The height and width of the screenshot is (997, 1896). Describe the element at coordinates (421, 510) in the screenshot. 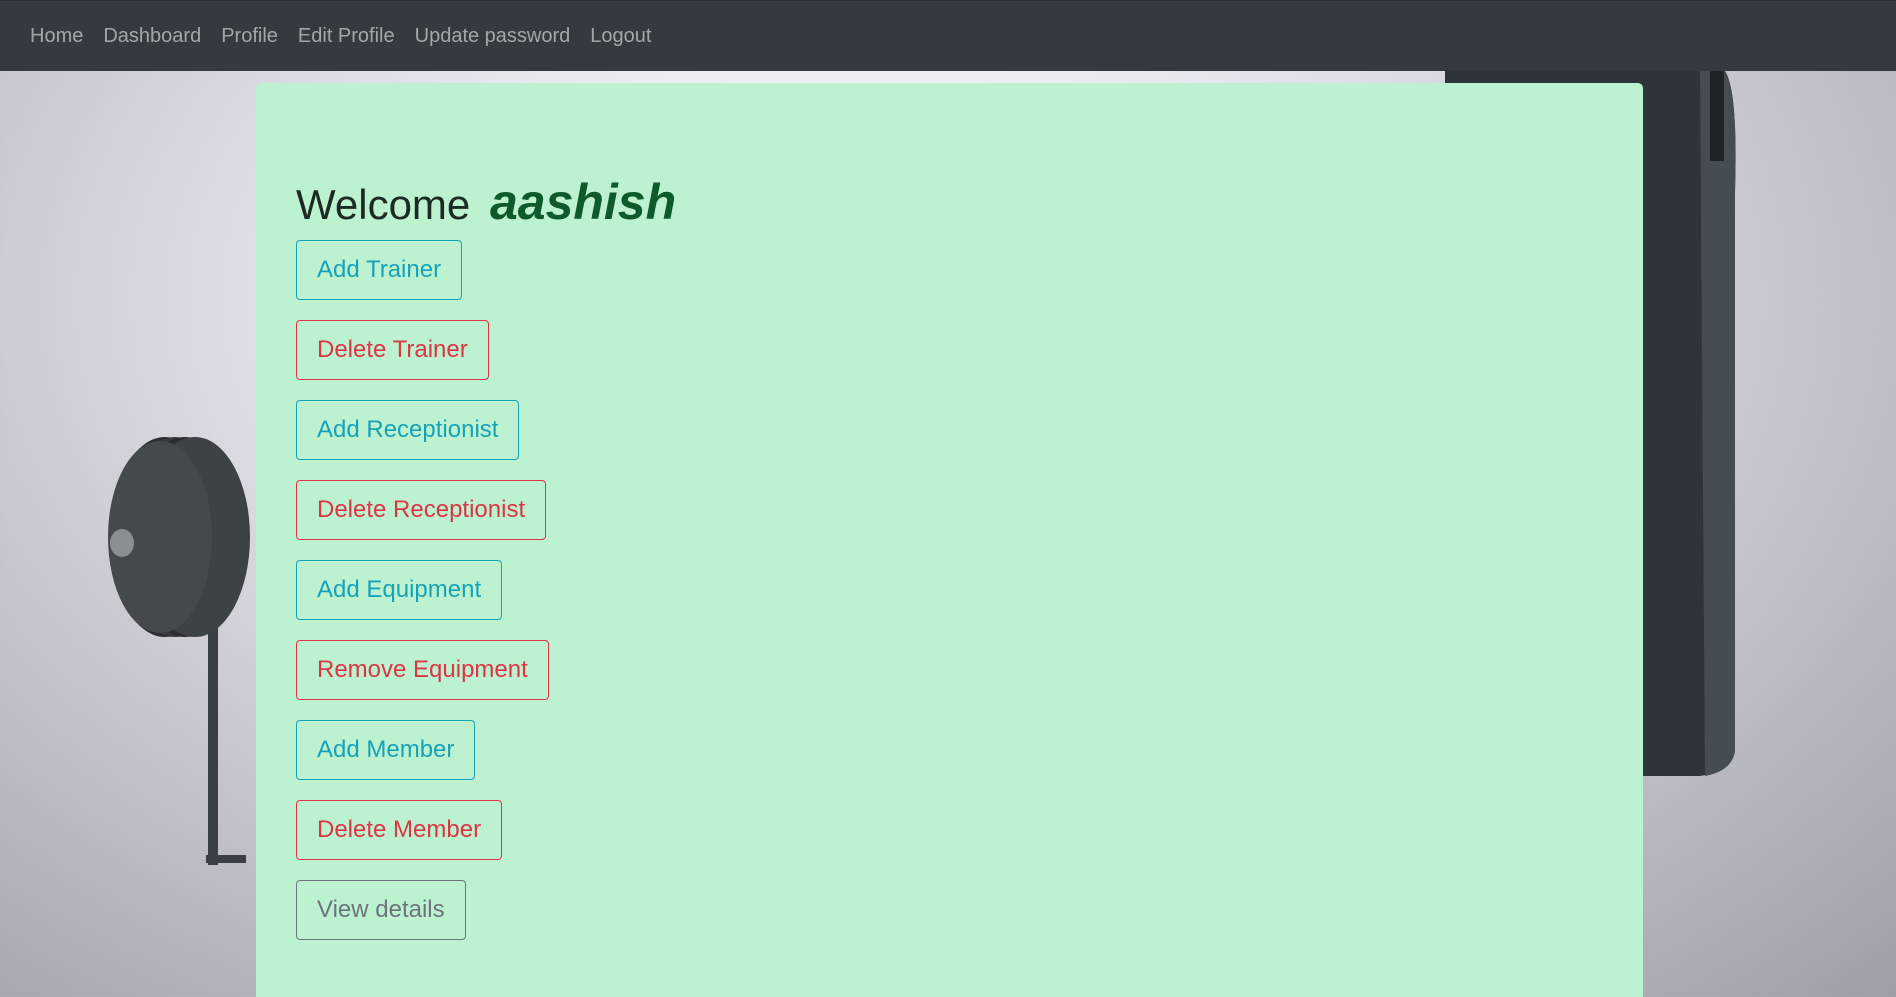

I see `delete-receptionist-button: Delete Receptionist` at that location.